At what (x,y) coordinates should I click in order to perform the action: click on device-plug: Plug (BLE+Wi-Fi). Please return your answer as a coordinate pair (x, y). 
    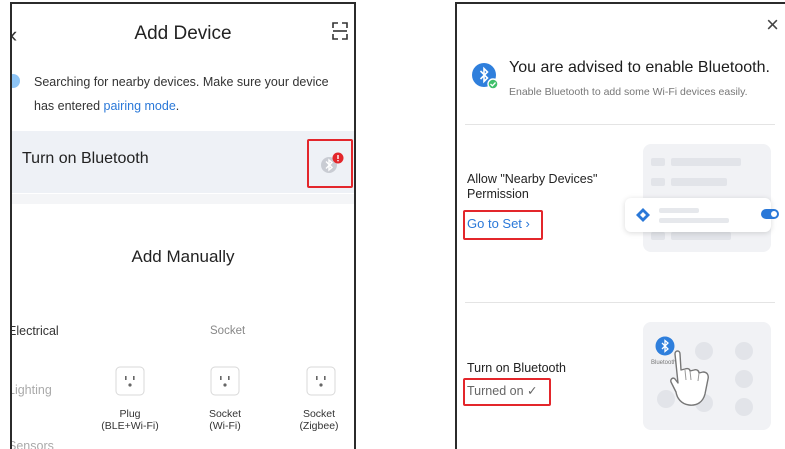
    Looking at the image, I should click on (130, 420).